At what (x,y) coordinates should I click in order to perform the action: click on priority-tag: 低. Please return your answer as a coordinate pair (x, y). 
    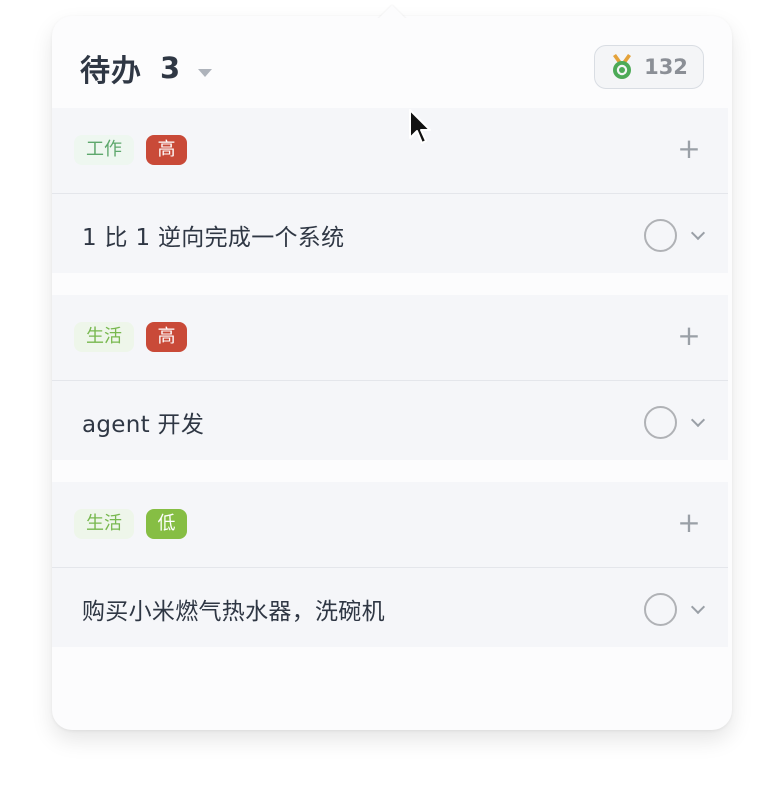
    Looking at the image, I should click on (166, 524).